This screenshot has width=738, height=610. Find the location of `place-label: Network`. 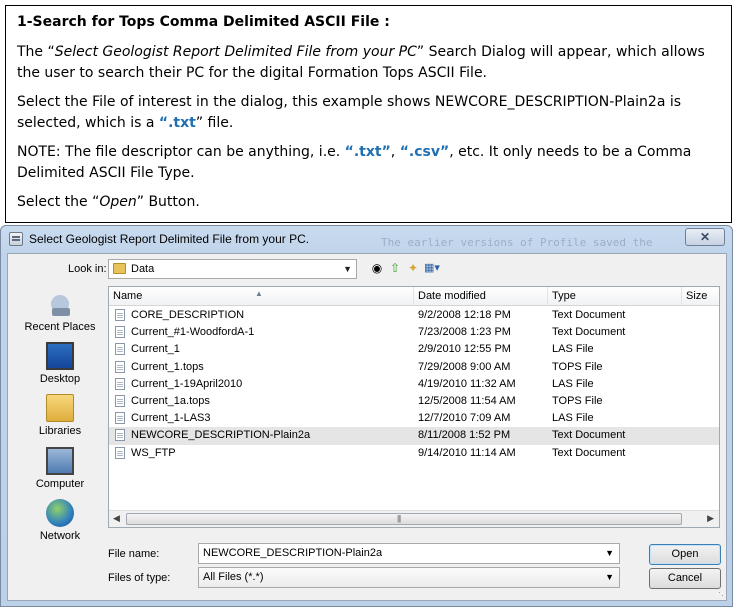

place-label: Network is located at coordinates (60, 536).